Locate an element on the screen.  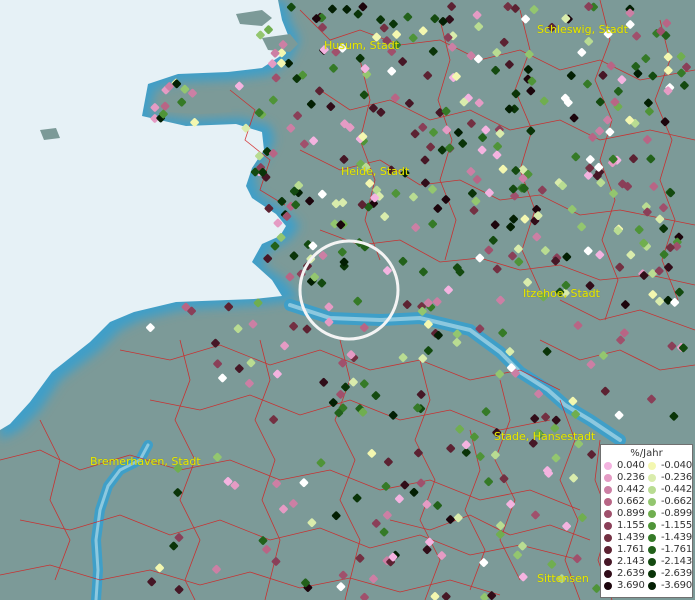
legend-negative-row: -3.690 is located at coordinates (669, 586).